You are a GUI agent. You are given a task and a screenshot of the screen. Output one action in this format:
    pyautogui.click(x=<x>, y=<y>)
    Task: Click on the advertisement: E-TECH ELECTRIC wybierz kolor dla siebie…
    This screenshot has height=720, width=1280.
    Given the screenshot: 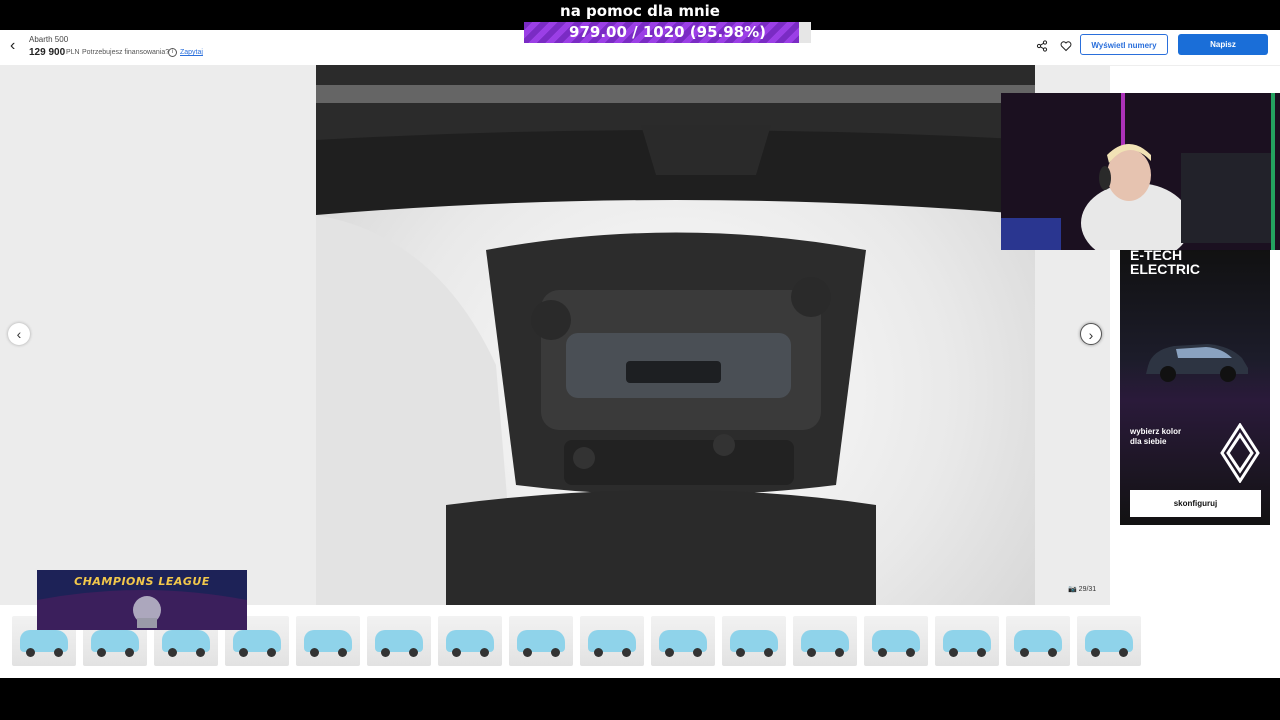 What is the action you would take?
    pyautogui.click(x=1195, y=386)
    